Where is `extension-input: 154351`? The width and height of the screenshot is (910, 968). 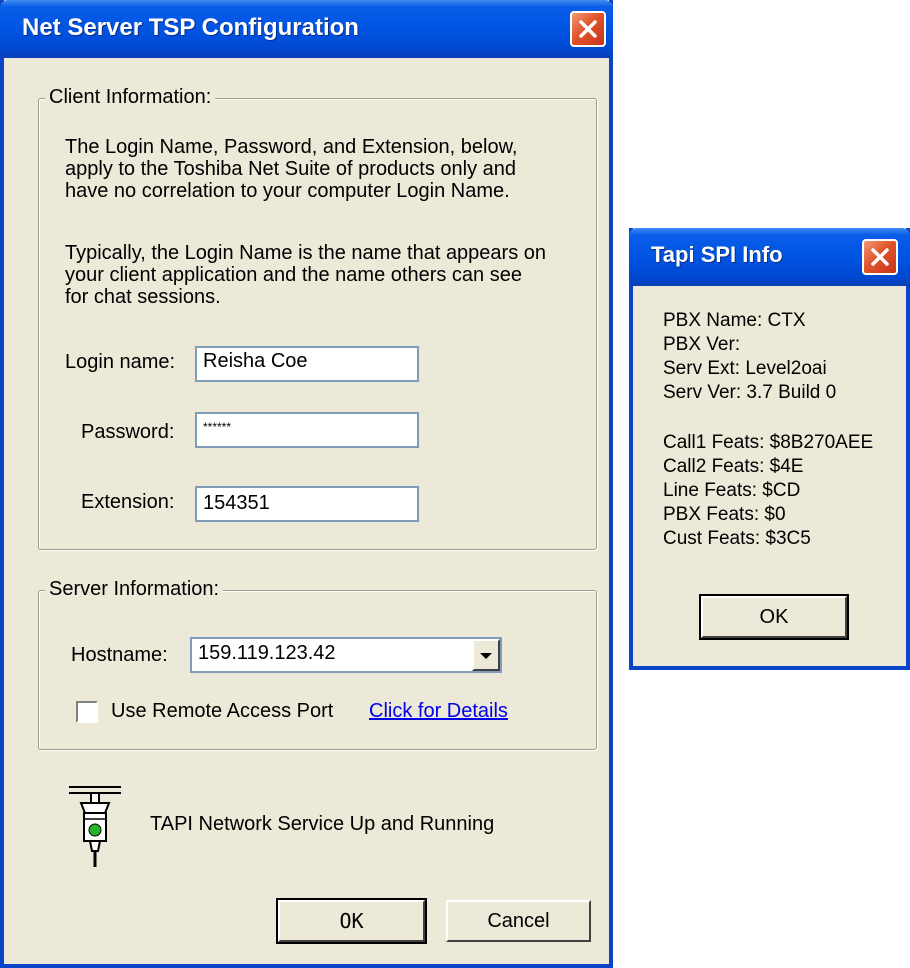 extension-input: 154351 is located at coordinates (307, 504).